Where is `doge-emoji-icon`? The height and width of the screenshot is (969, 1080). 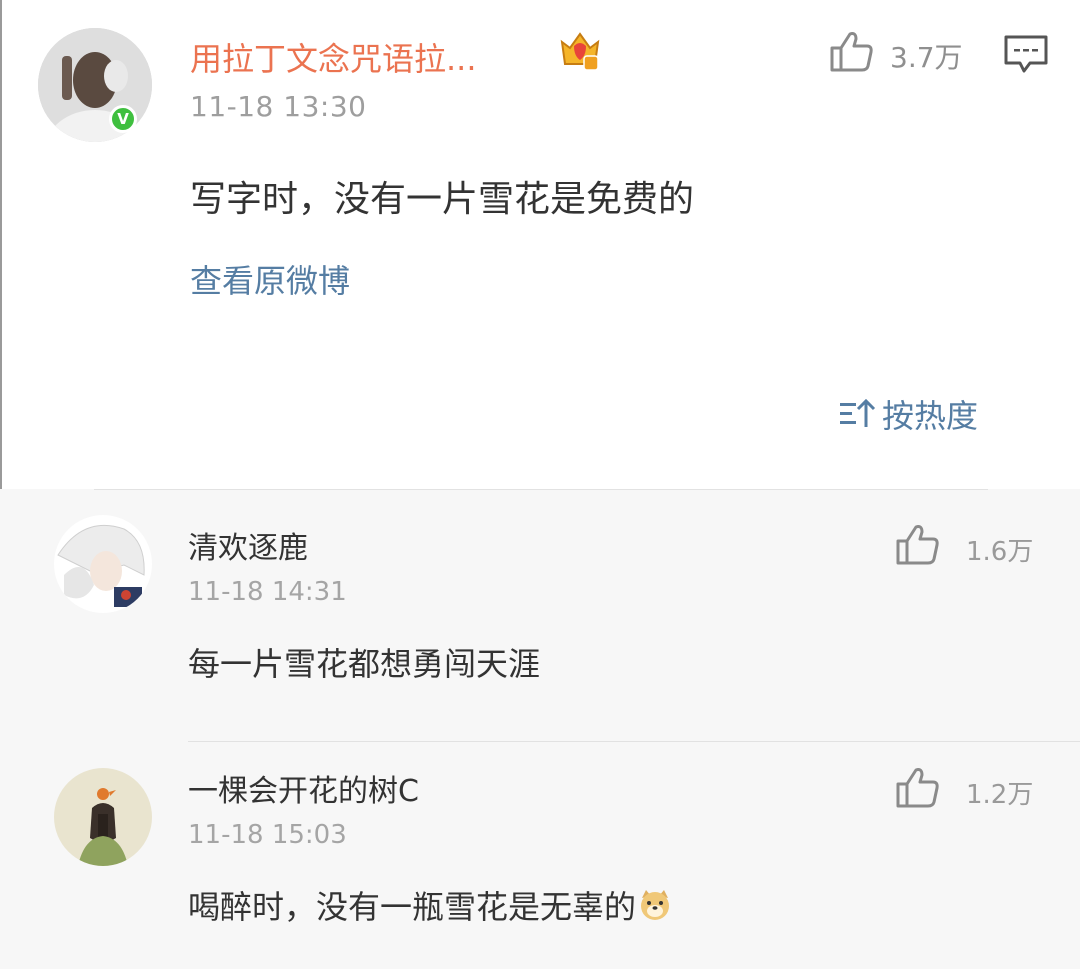 doge-emoji-icon is located at coordinates (655, 905).